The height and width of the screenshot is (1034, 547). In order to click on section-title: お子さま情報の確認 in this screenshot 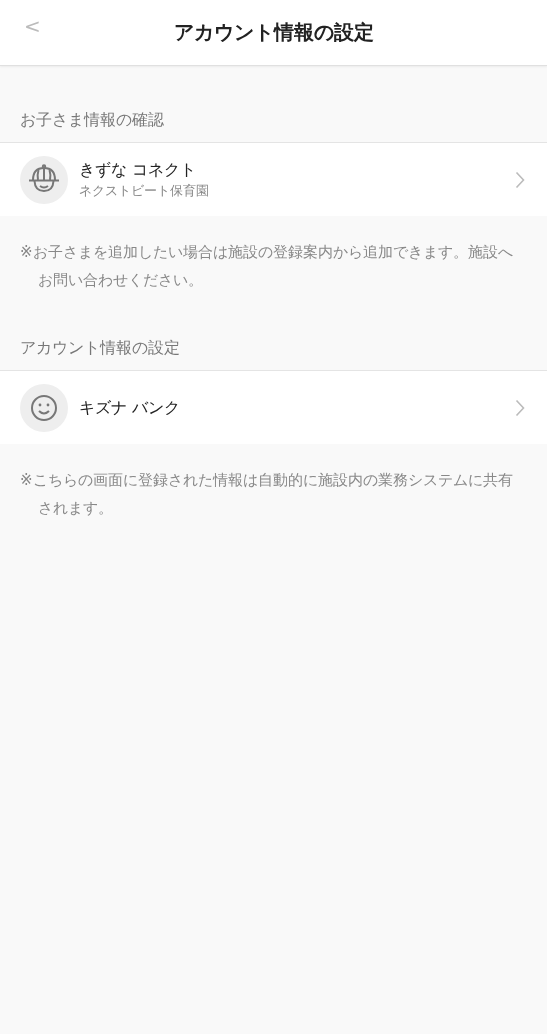, I will do `click(92, 120)`.